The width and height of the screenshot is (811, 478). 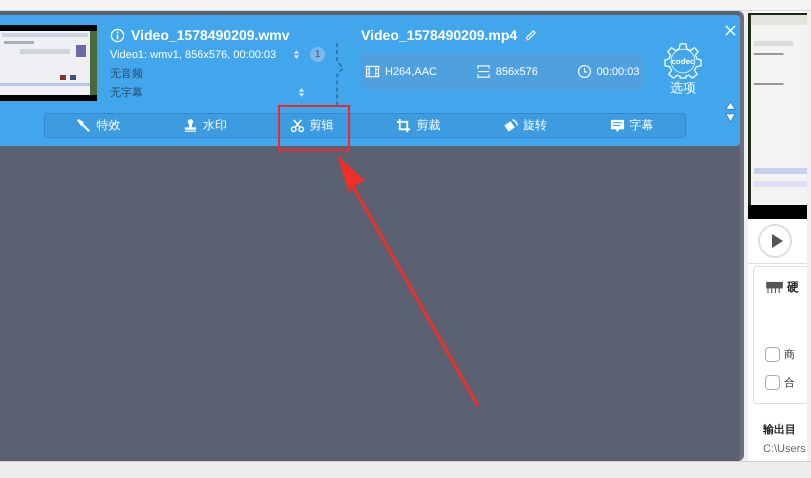 What do you see at coordinates (584, 71) in the screenshot?
I see `clock-icon` at bounding box center [584, 71].